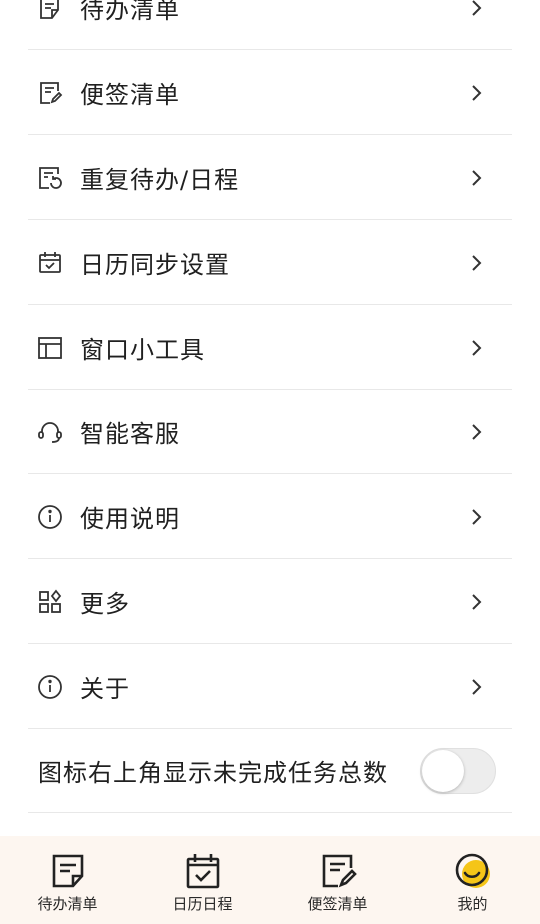  I want to click on menu-item-label: 智能客服, so click(130, 434).